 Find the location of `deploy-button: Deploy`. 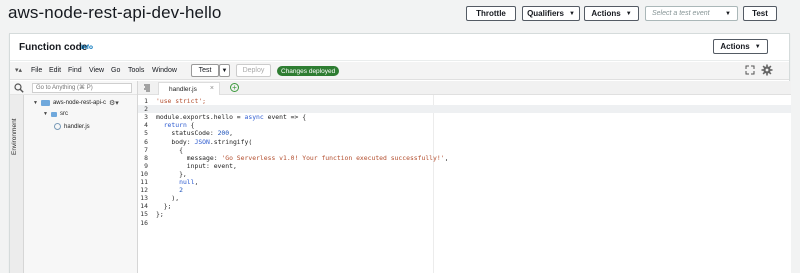

deploy-button: Deploy is located at coordinates (253, 70).